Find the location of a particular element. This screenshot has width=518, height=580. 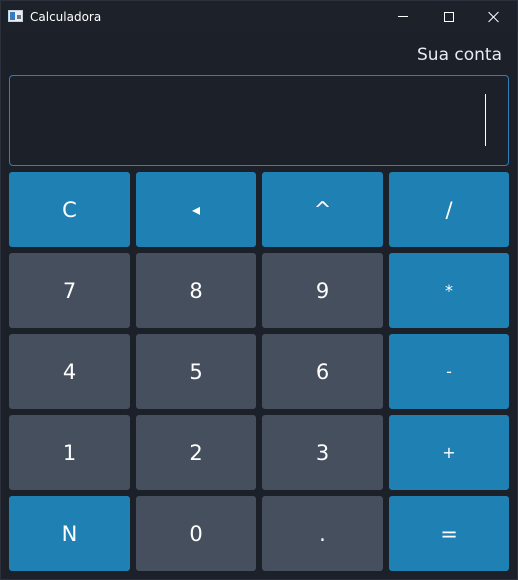

close-button is located at coordinates (494, 16).